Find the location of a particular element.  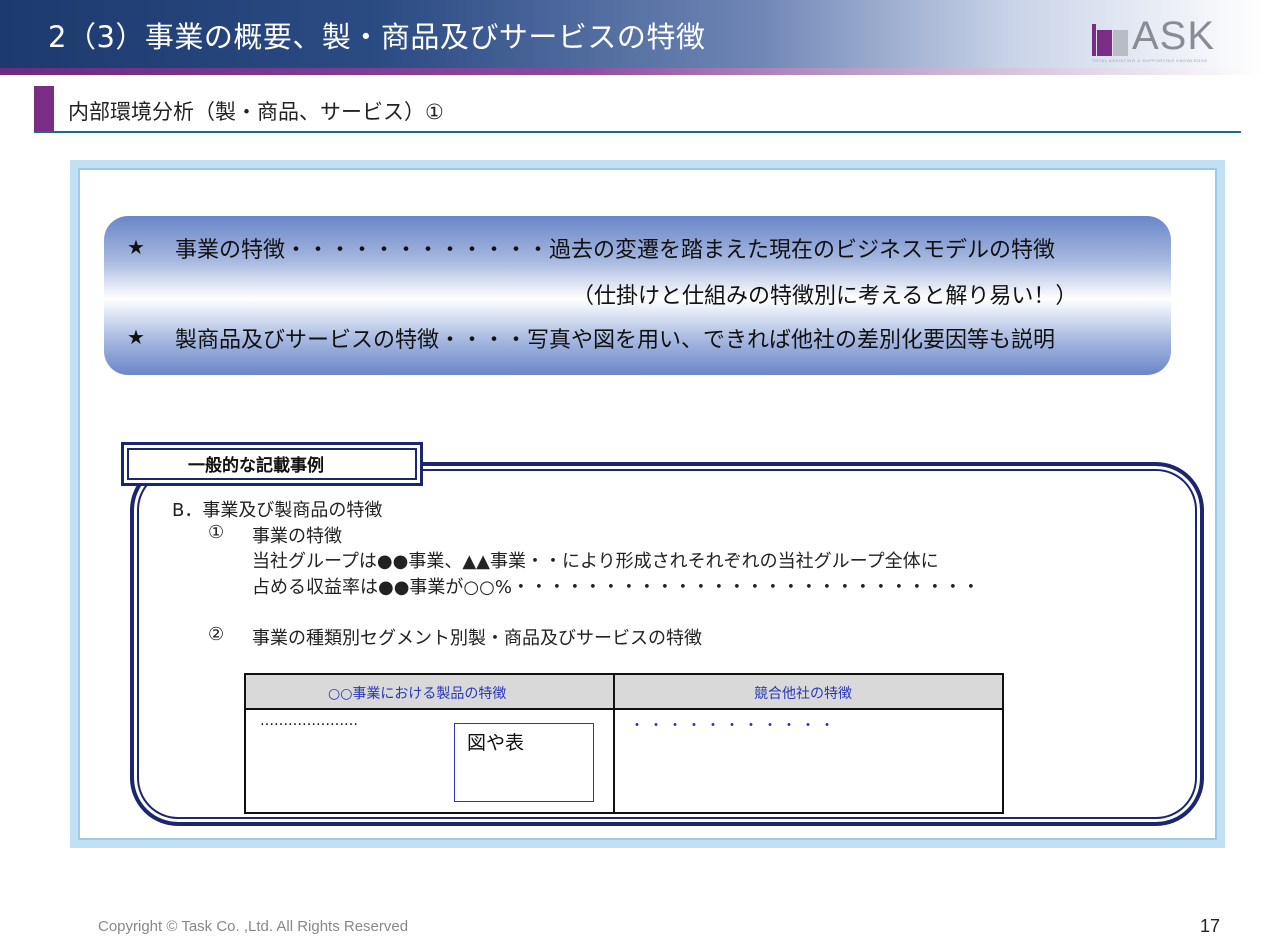

table-column-divider is located at coordinates (614, 743).